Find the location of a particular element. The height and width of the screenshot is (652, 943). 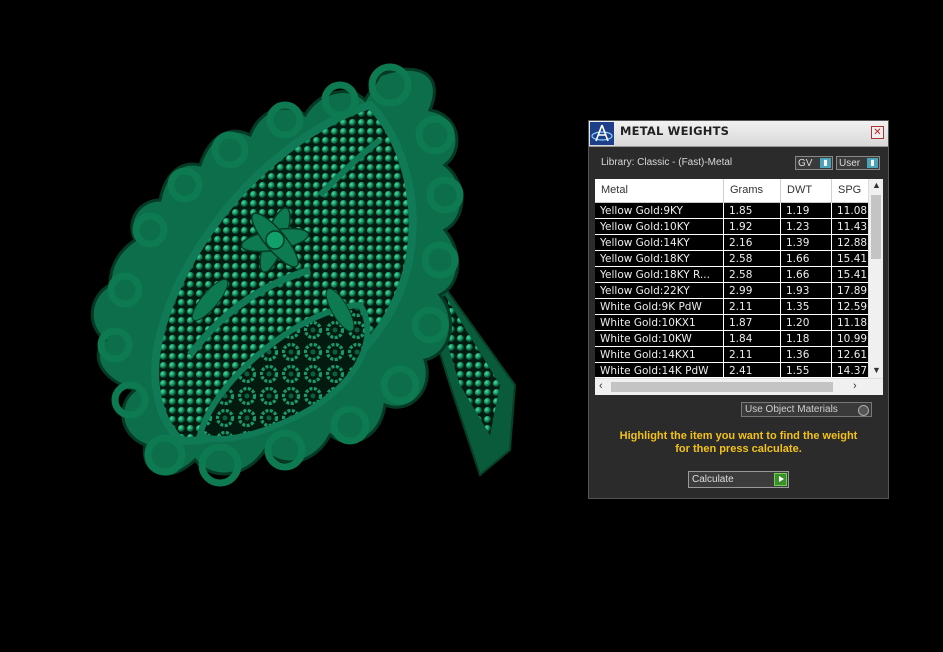

user-toggle: User ▮ is located at coordinates (858, 163).